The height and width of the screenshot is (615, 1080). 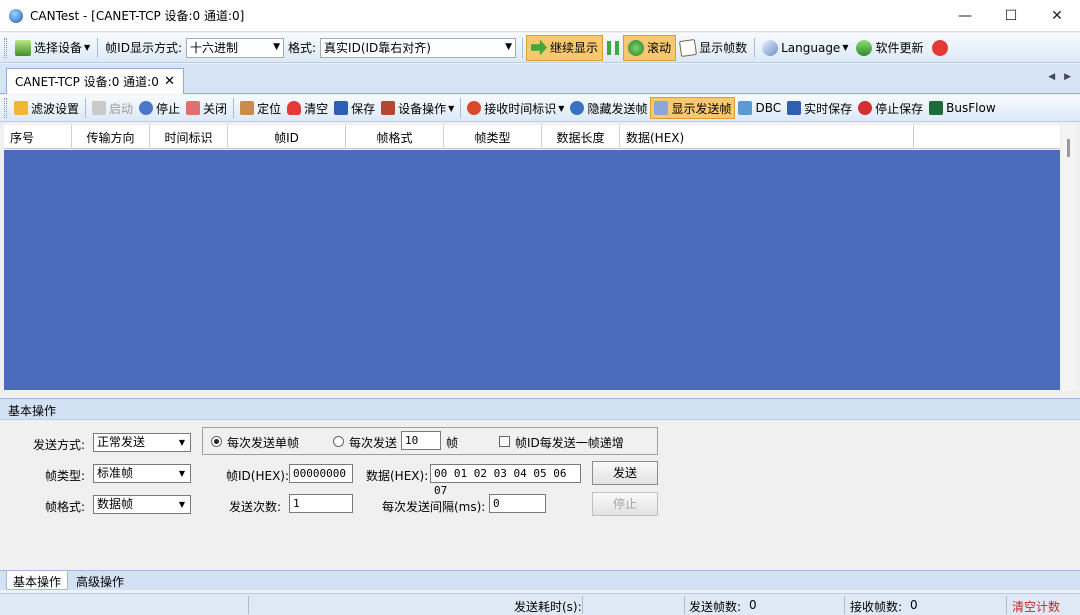 I want to click on language-button: Language ▼, so click(x=805, y=48).